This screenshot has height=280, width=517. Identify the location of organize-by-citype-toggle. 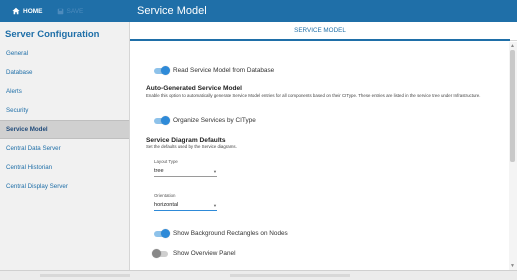
(162, 120).